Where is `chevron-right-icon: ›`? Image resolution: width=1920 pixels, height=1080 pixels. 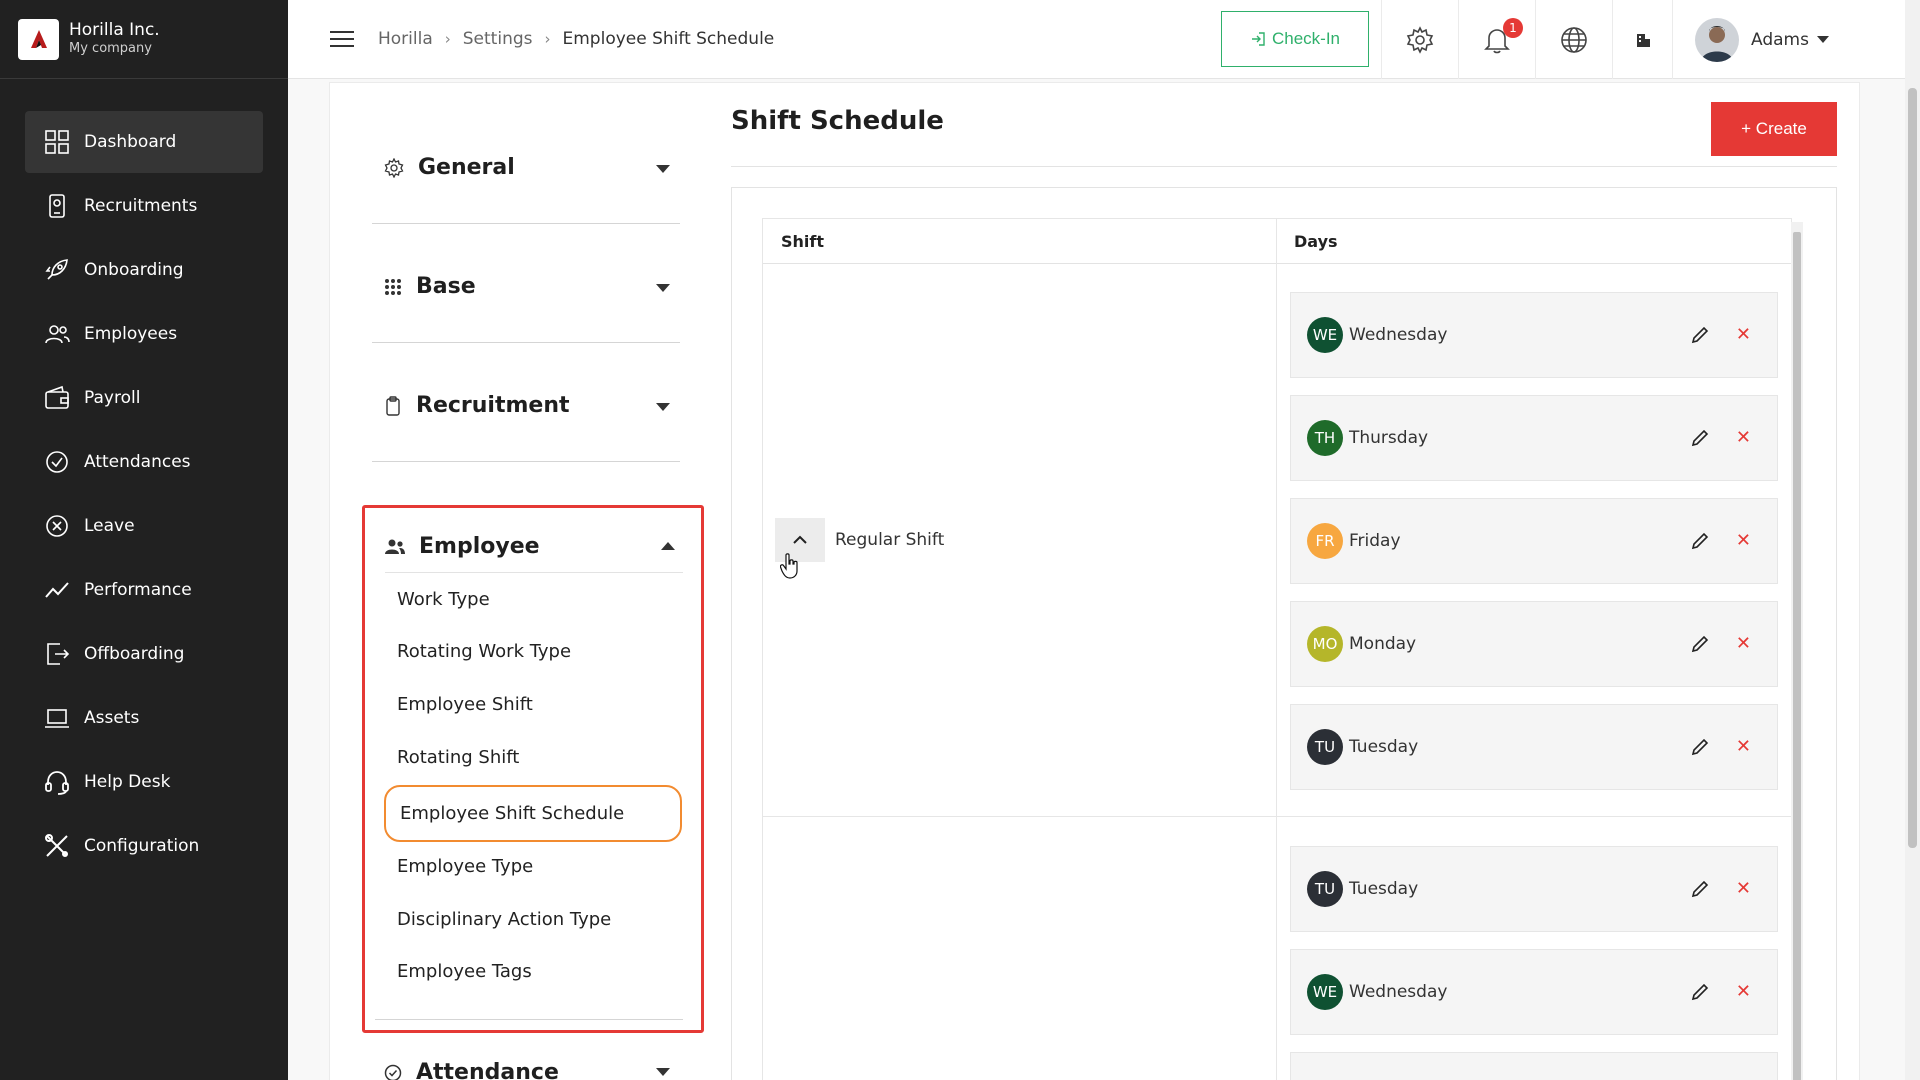 chevron-right-icon: › is located at coordinates (547, 39).